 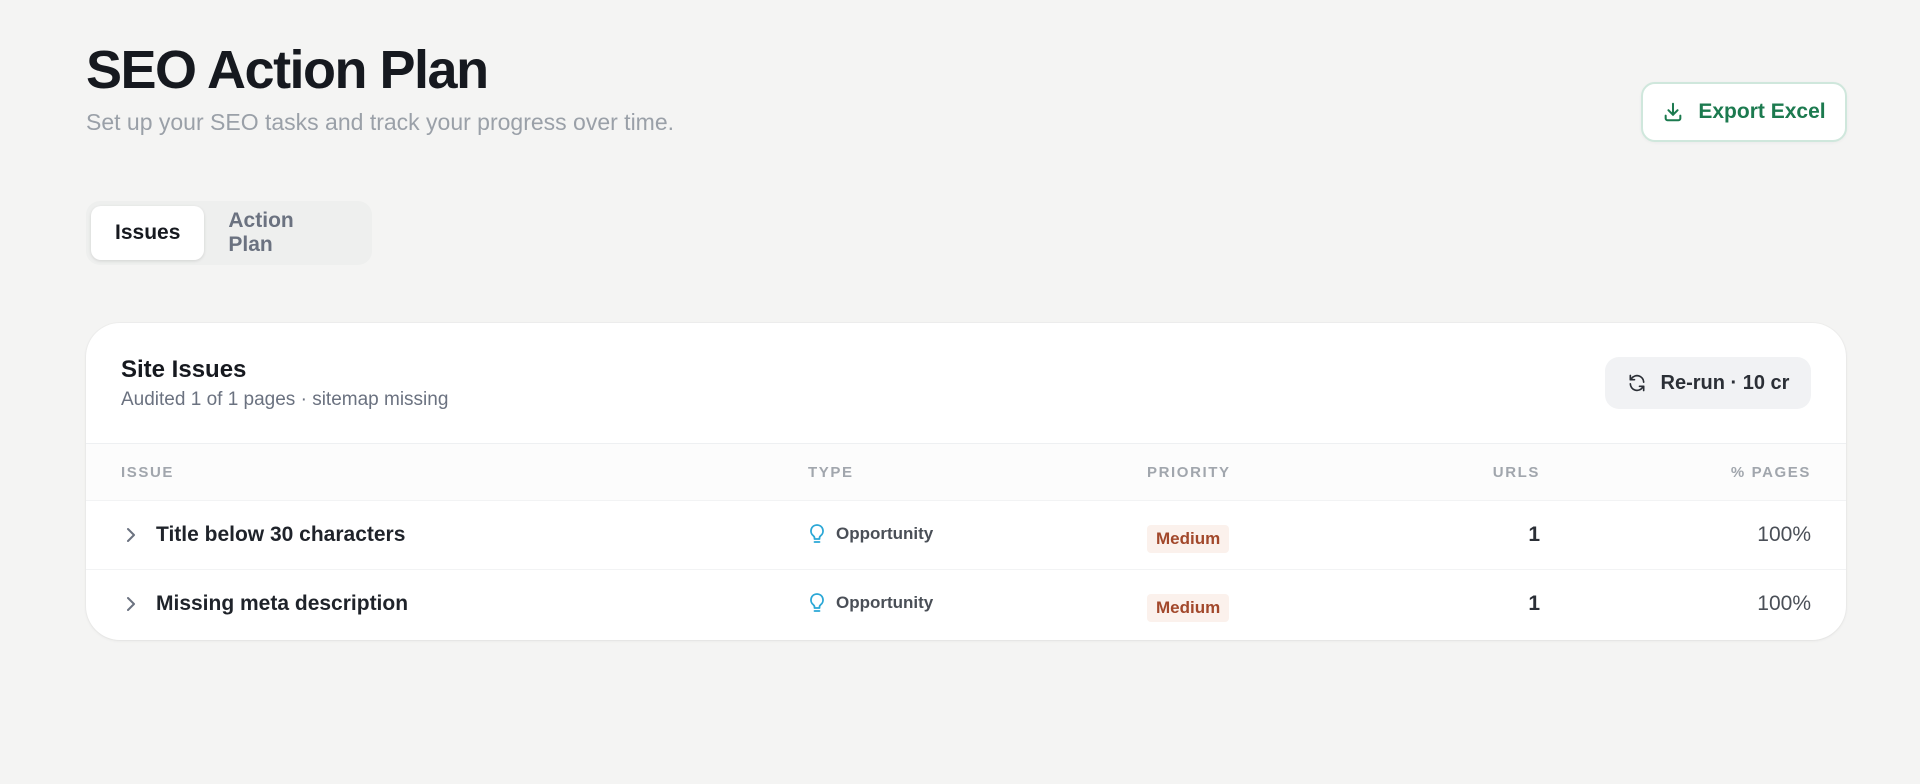 What do you see at coordinates (1771, 472) in the screenshot?
I see `column-header-pct-pages: % Pages` at bounding box center [1771, 472].